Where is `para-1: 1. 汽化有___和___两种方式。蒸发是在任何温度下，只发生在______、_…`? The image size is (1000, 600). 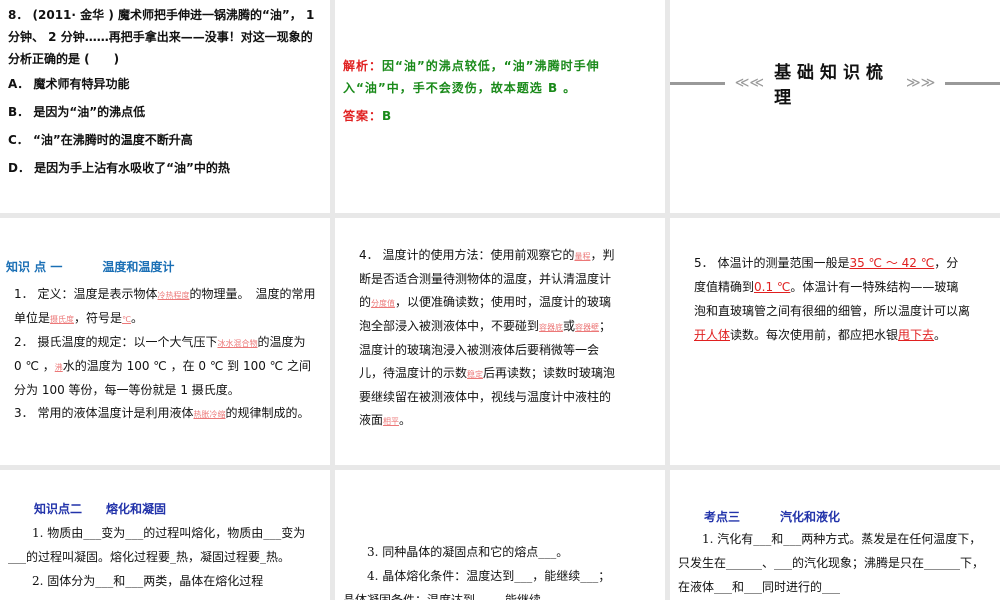 para-1: 1. 汽化有___和___两种方式。蒸发是在任何温度下，只发生在______、_… is located at coordinates (831, 563).